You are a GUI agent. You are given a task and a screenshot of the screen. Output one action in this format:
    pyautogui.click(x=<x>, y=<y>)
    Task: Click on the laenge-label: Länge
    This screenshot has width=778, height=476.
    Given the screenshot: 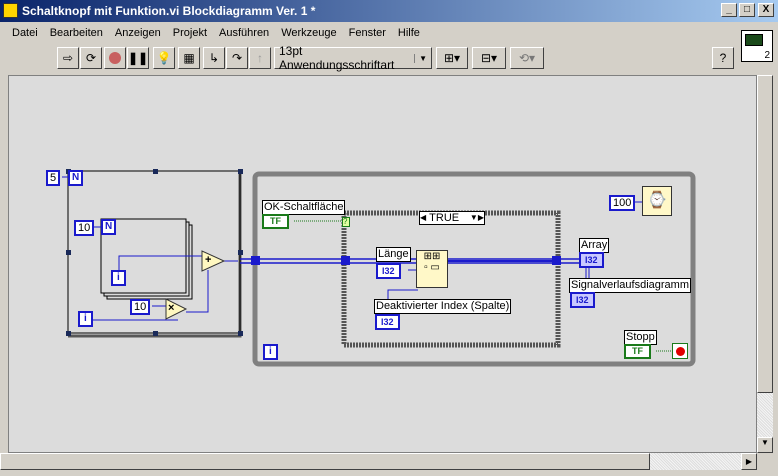 What is the action you would take?
    pyautogui.click(x=393, y=254)
    